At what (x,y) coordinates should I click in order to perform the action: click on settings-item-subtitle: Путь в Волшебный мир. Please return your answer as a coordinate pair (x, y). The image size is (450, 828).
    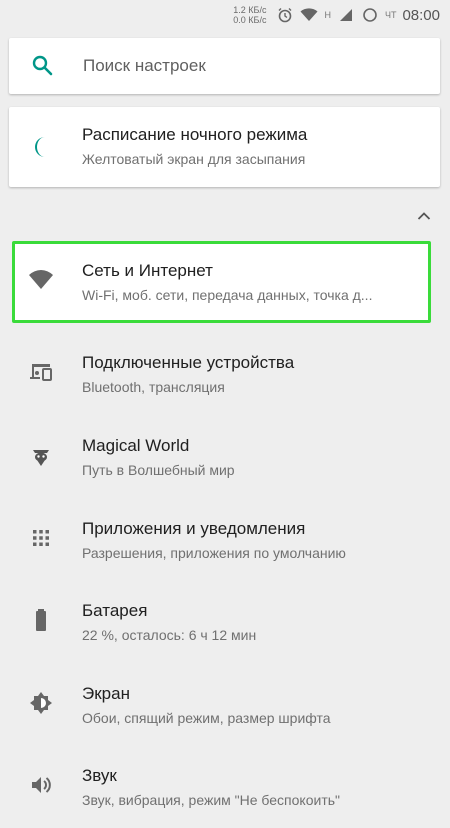
    Looking at the image, I should click on (158, 470).